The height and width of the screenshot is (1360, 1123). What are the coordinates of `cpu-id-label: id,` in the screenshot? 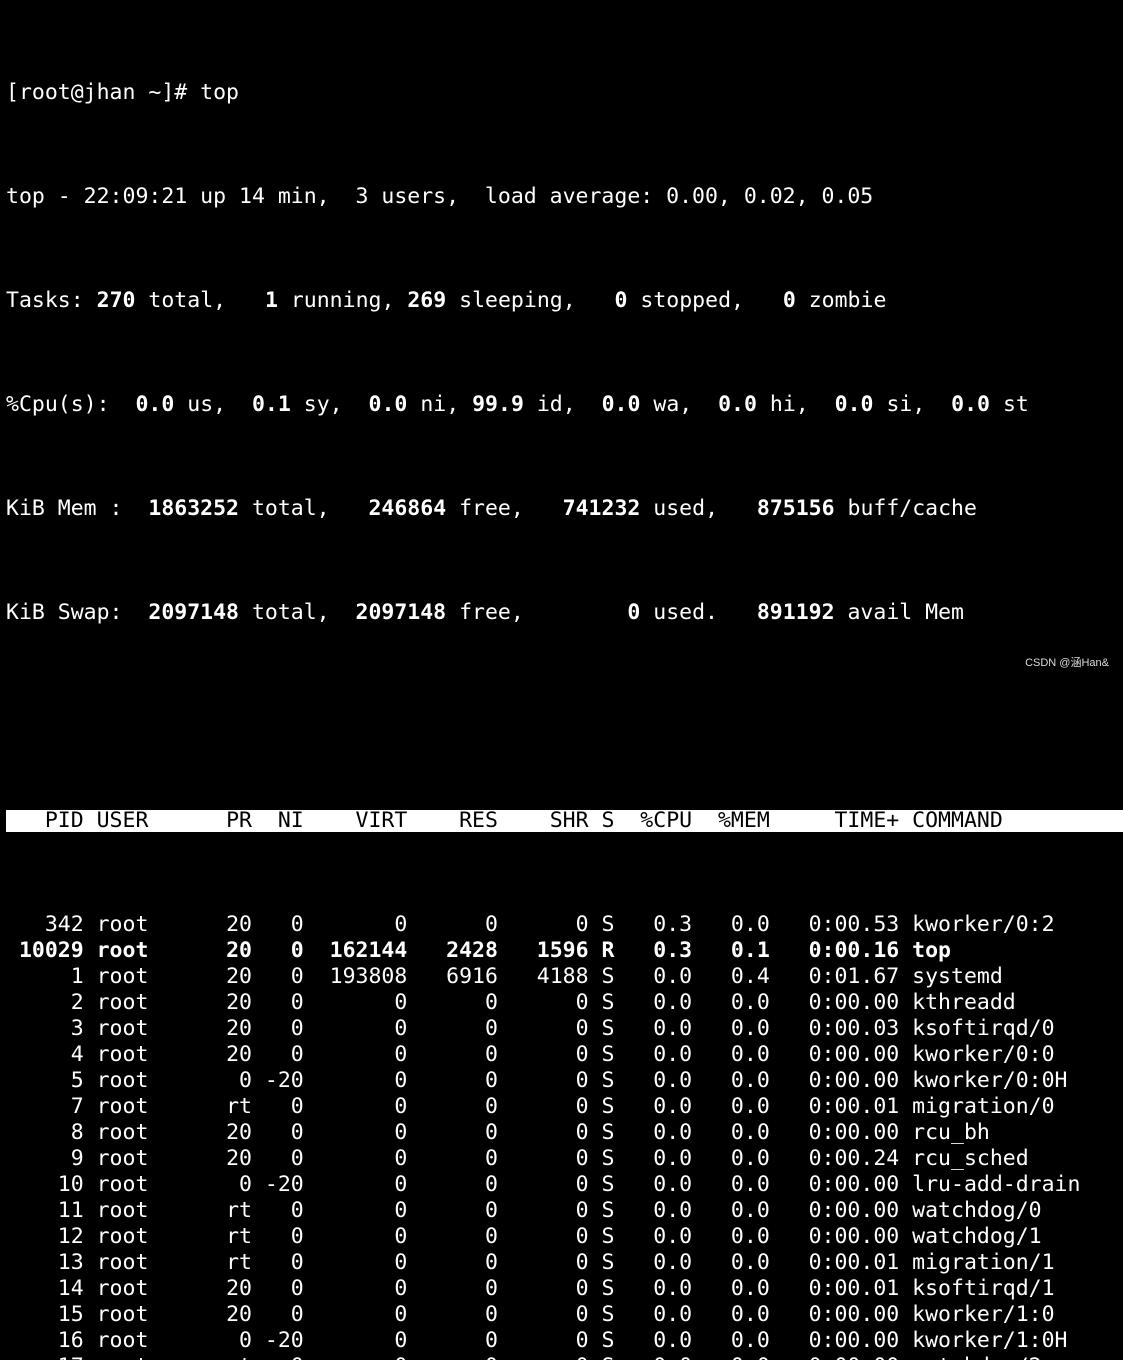 It's located at (556, 404).